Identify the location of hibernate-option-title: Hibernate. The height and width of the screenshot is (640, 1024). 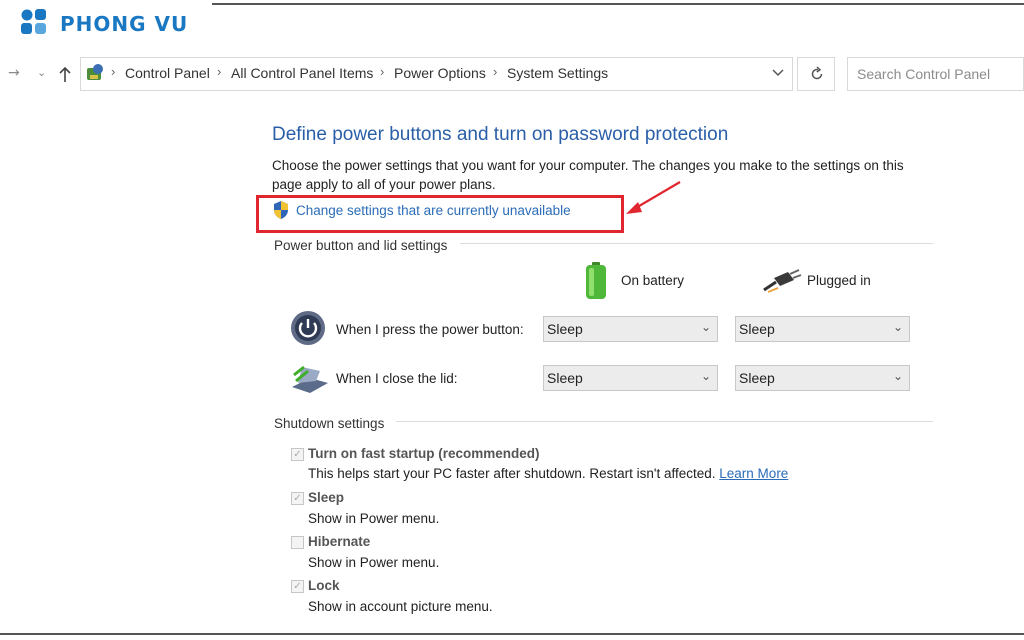
(339, 541).